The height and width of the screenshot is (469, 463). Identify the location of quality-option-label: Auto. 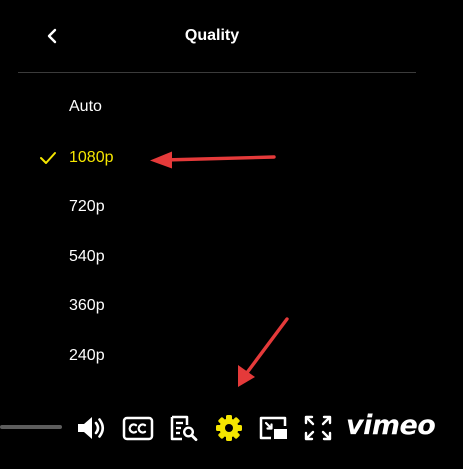
(85, 106).